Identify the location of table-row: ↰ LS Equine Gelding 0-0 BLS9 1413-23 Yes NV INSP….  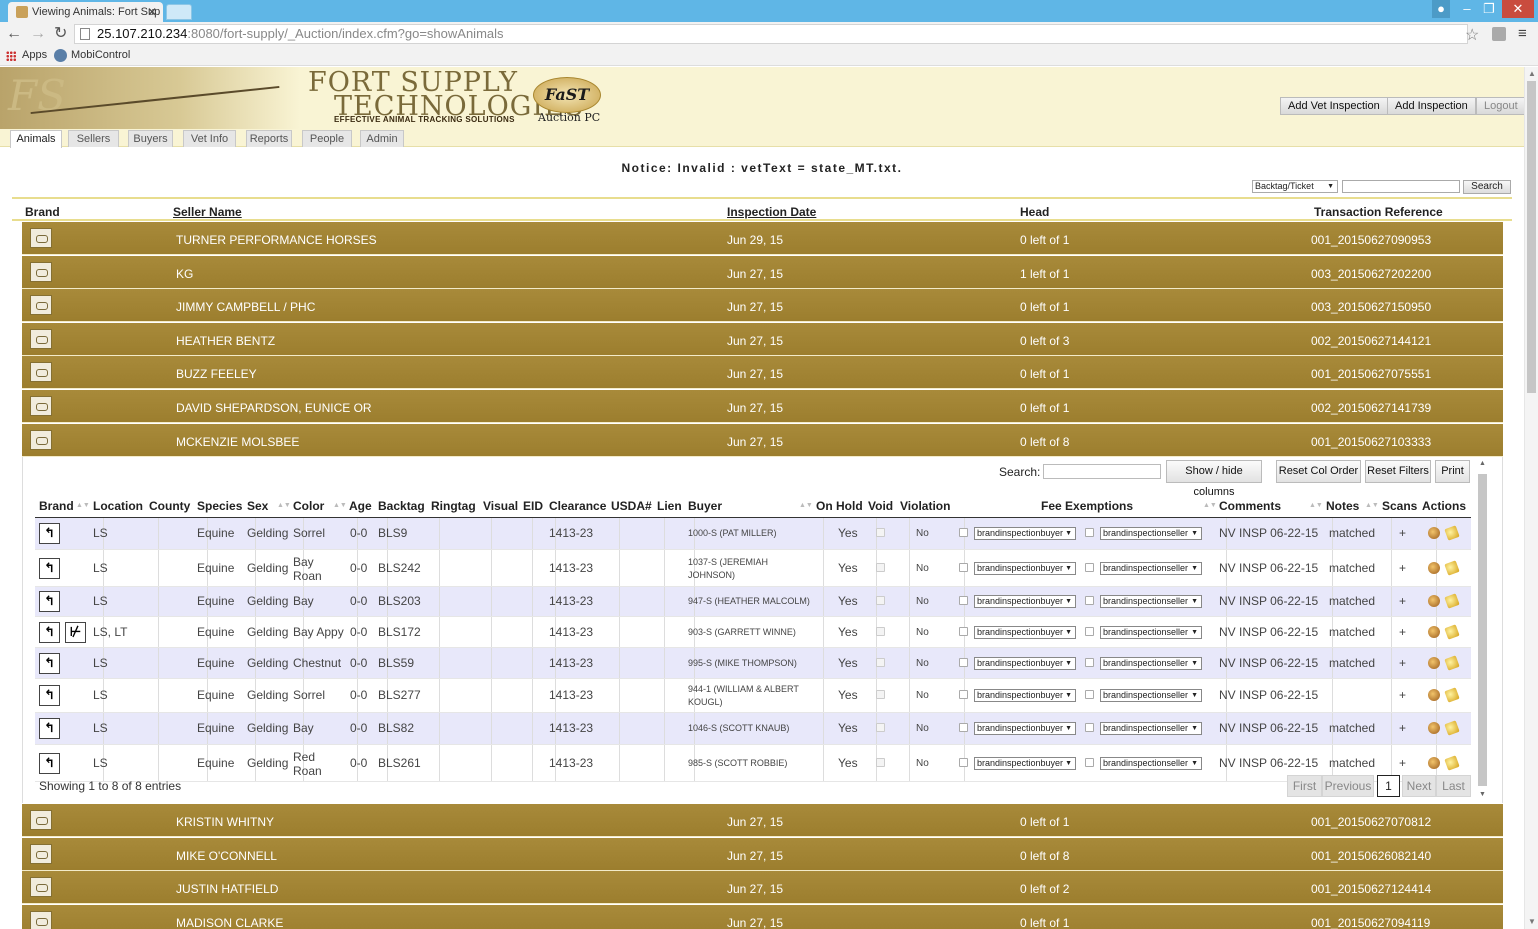
(753, 534).